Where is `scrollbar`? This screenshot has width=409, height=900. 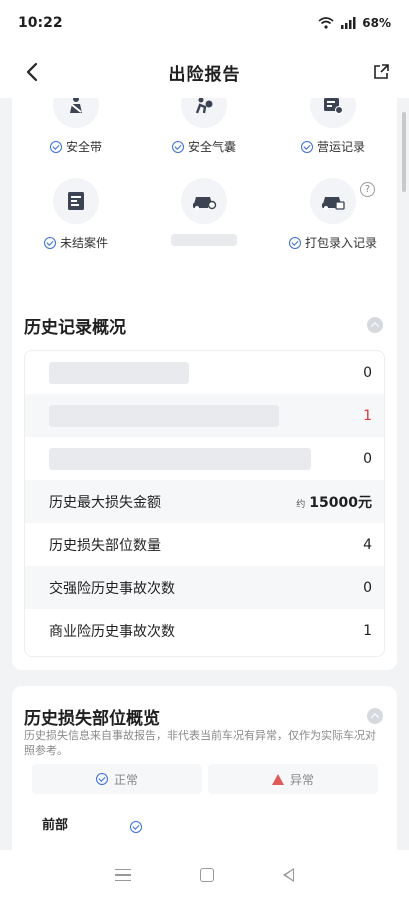
scrollbar is located at coordinates (404, 152).